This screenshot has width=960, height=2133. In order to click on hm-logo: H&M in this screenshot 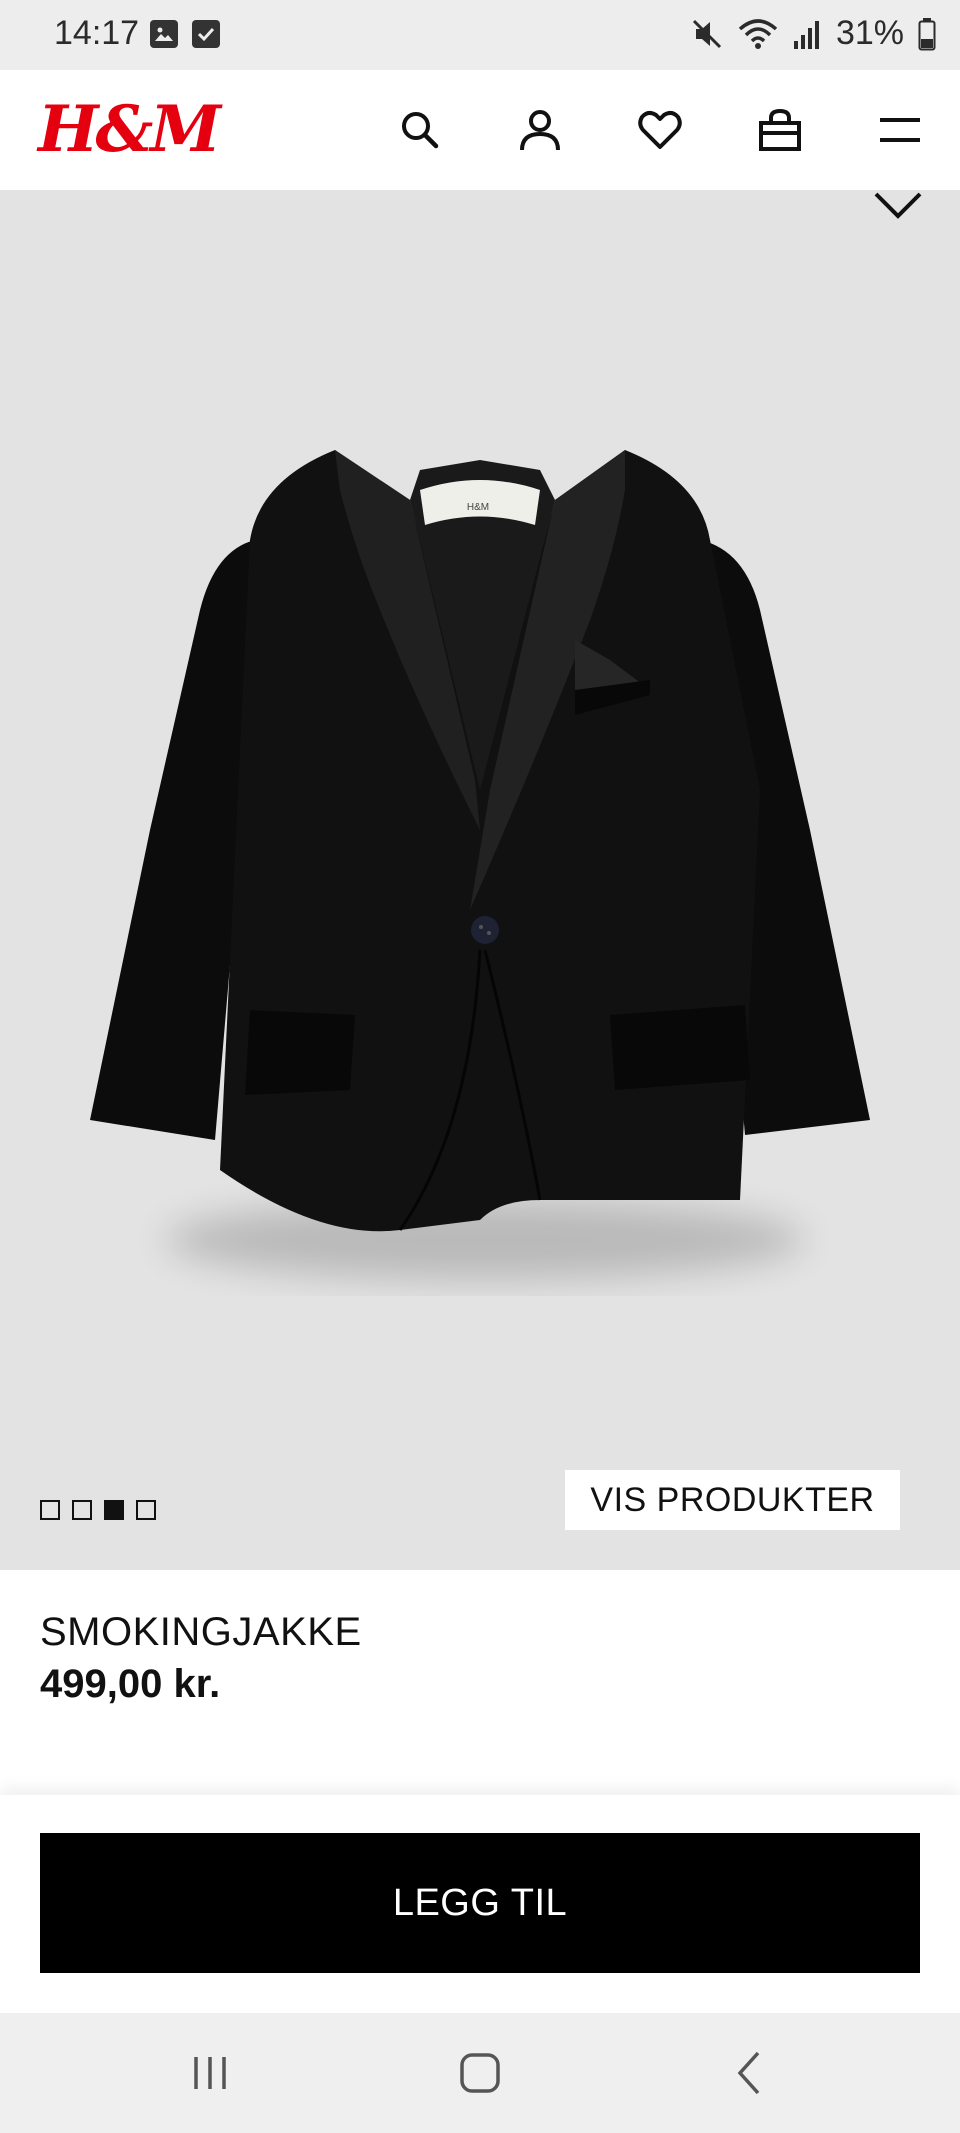, I will do `click(129, 129)`.